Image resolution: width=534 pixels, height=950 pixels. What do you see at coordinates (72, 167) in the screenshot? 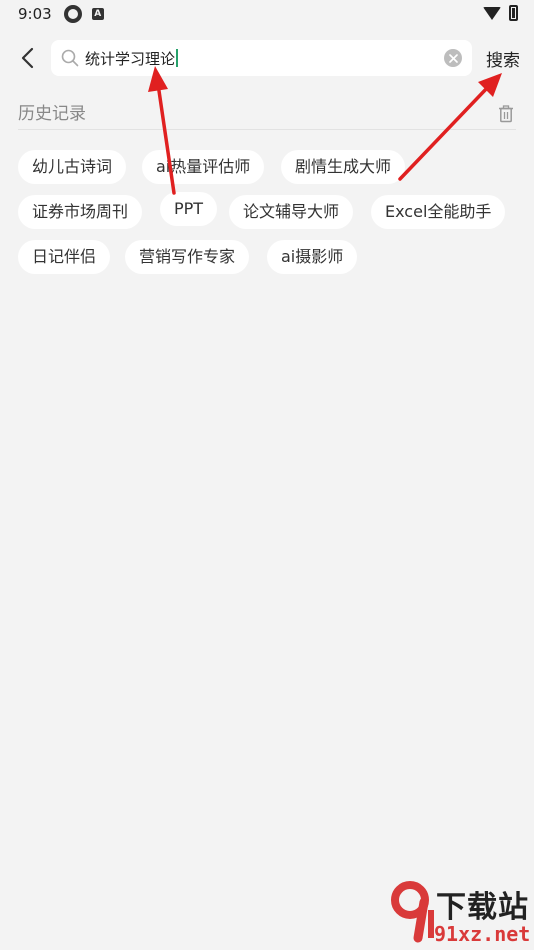
I see `history-tag: 幼儿古诗词` at bounding box center [72, 167].